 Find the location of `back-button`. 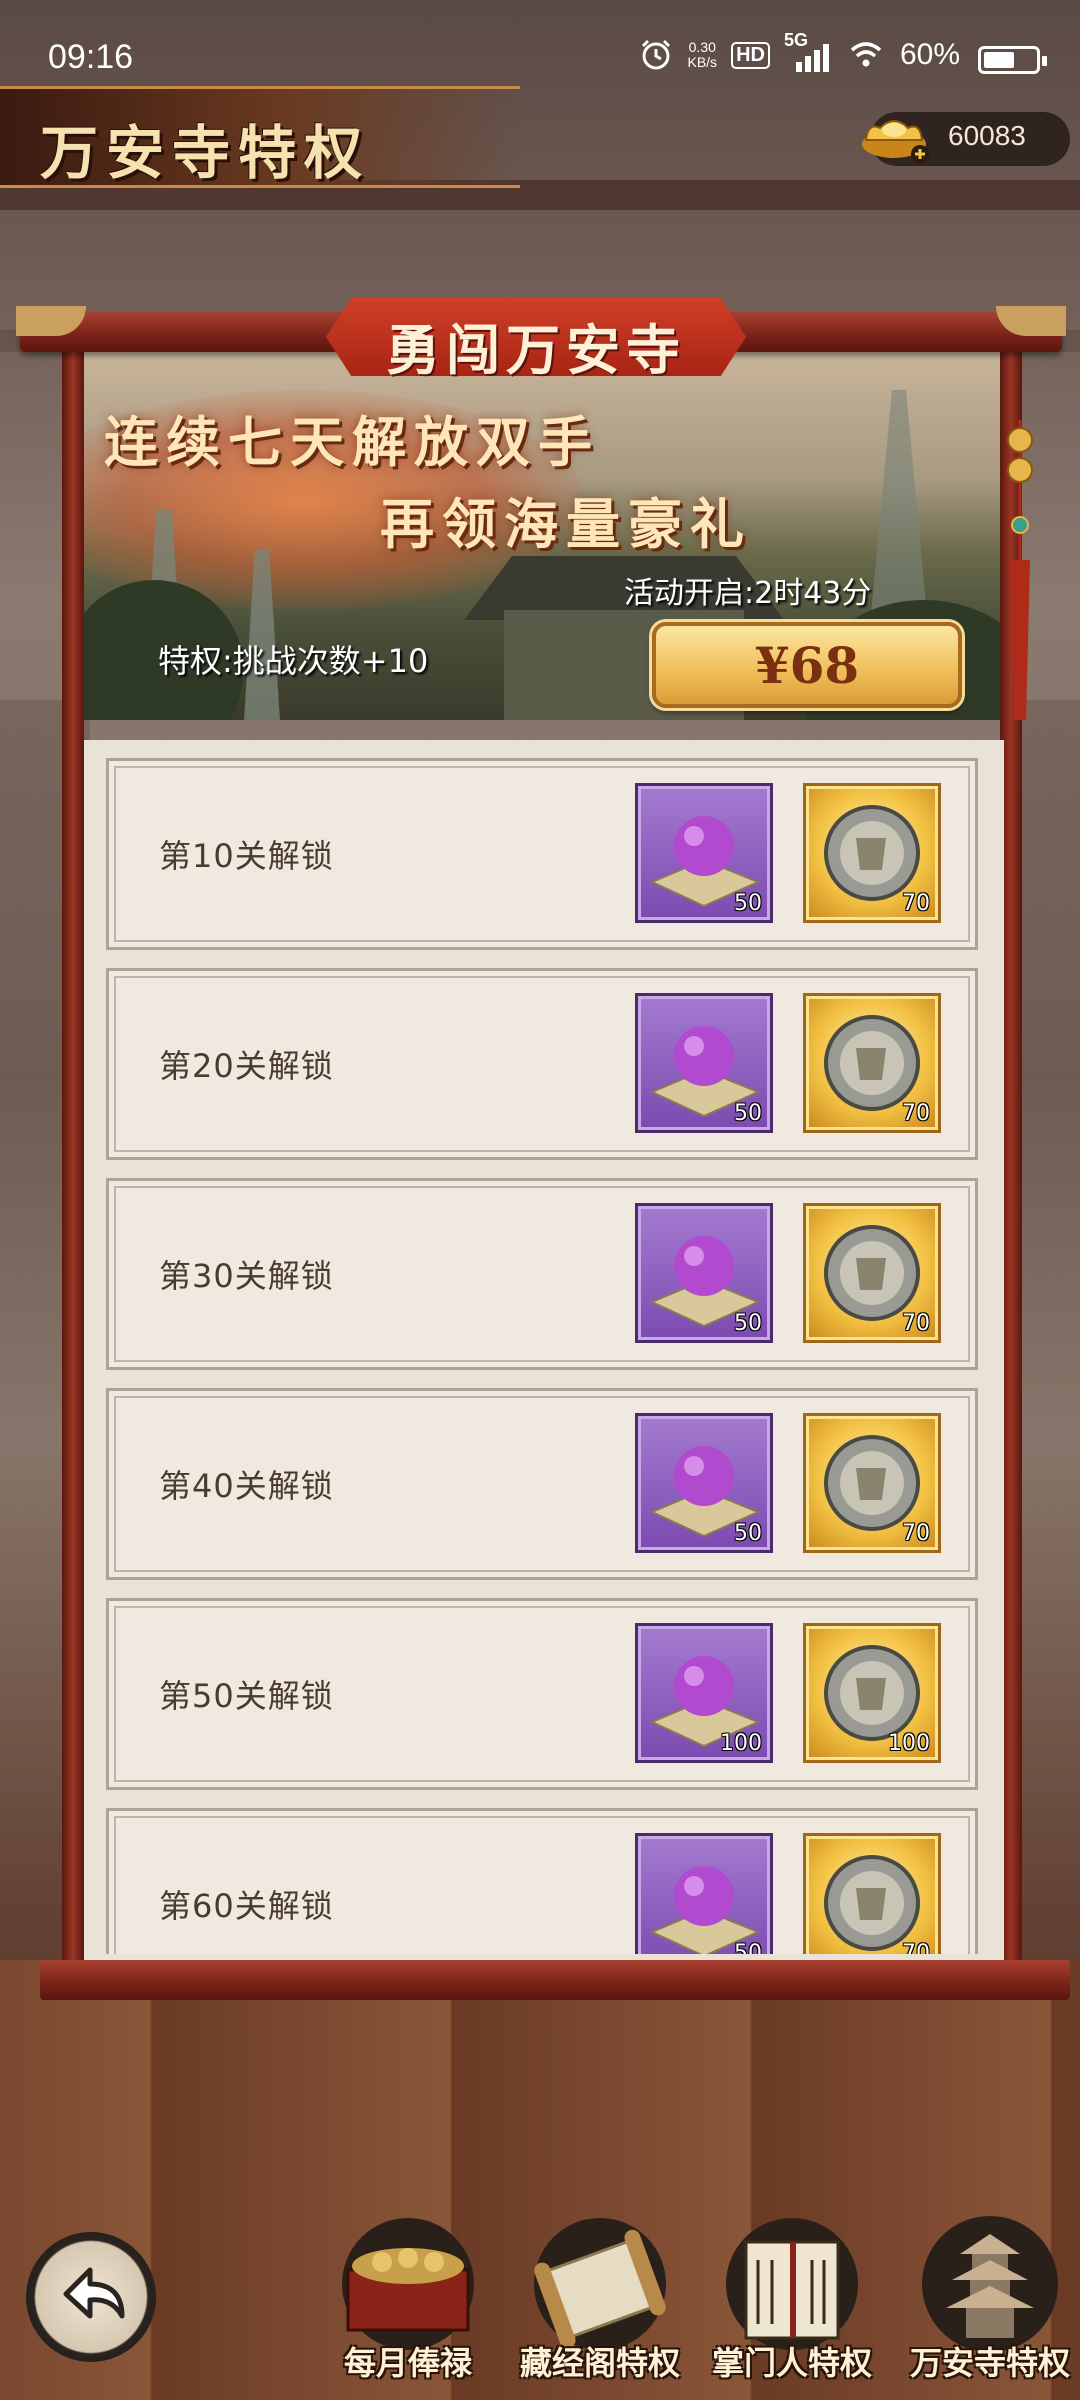

back-button is located at coordinates (91, 2297).